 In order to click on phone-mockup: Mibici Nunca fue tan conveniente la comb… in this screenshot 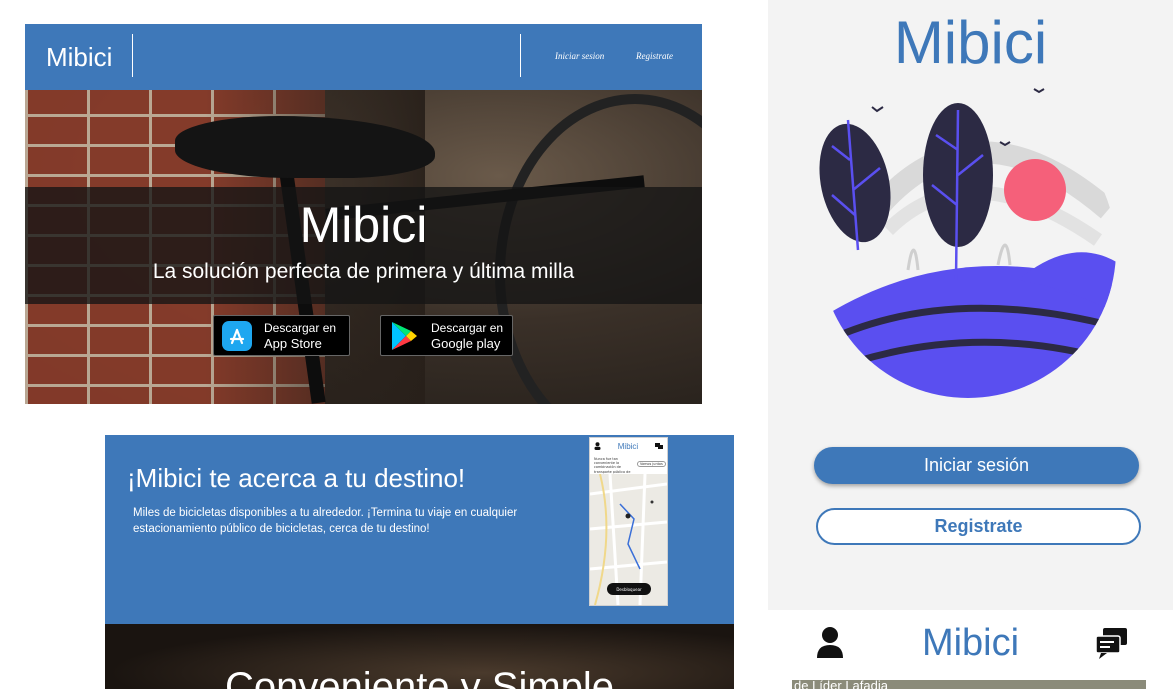, I will do `click(628, 521)`.